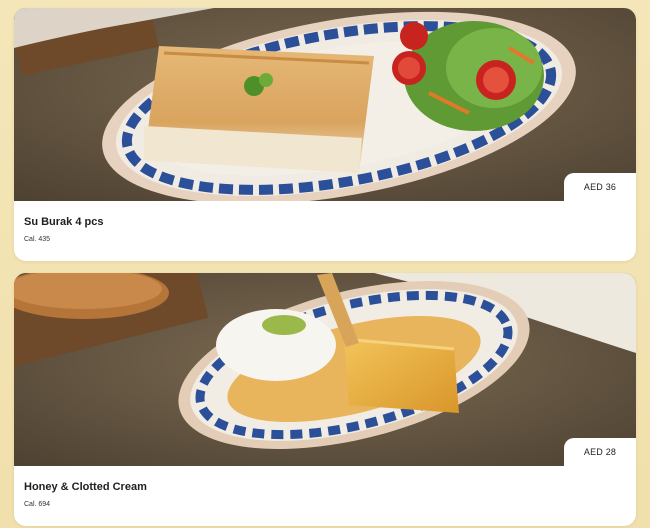 Image resolution: width=650 pixels, height=528 pixels. I want to click on price-badge: AED 36, so click(600, 187).